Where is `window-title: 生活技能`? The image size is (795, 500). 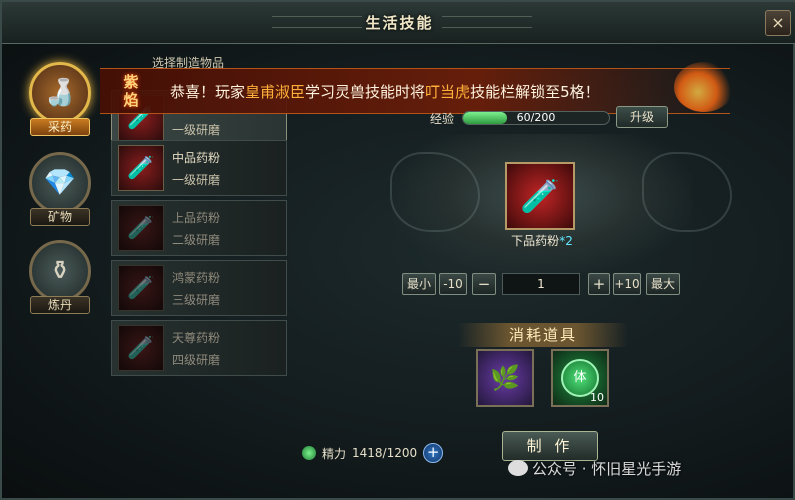
window-title: 生活技能 is located at coordinates (399, 23).